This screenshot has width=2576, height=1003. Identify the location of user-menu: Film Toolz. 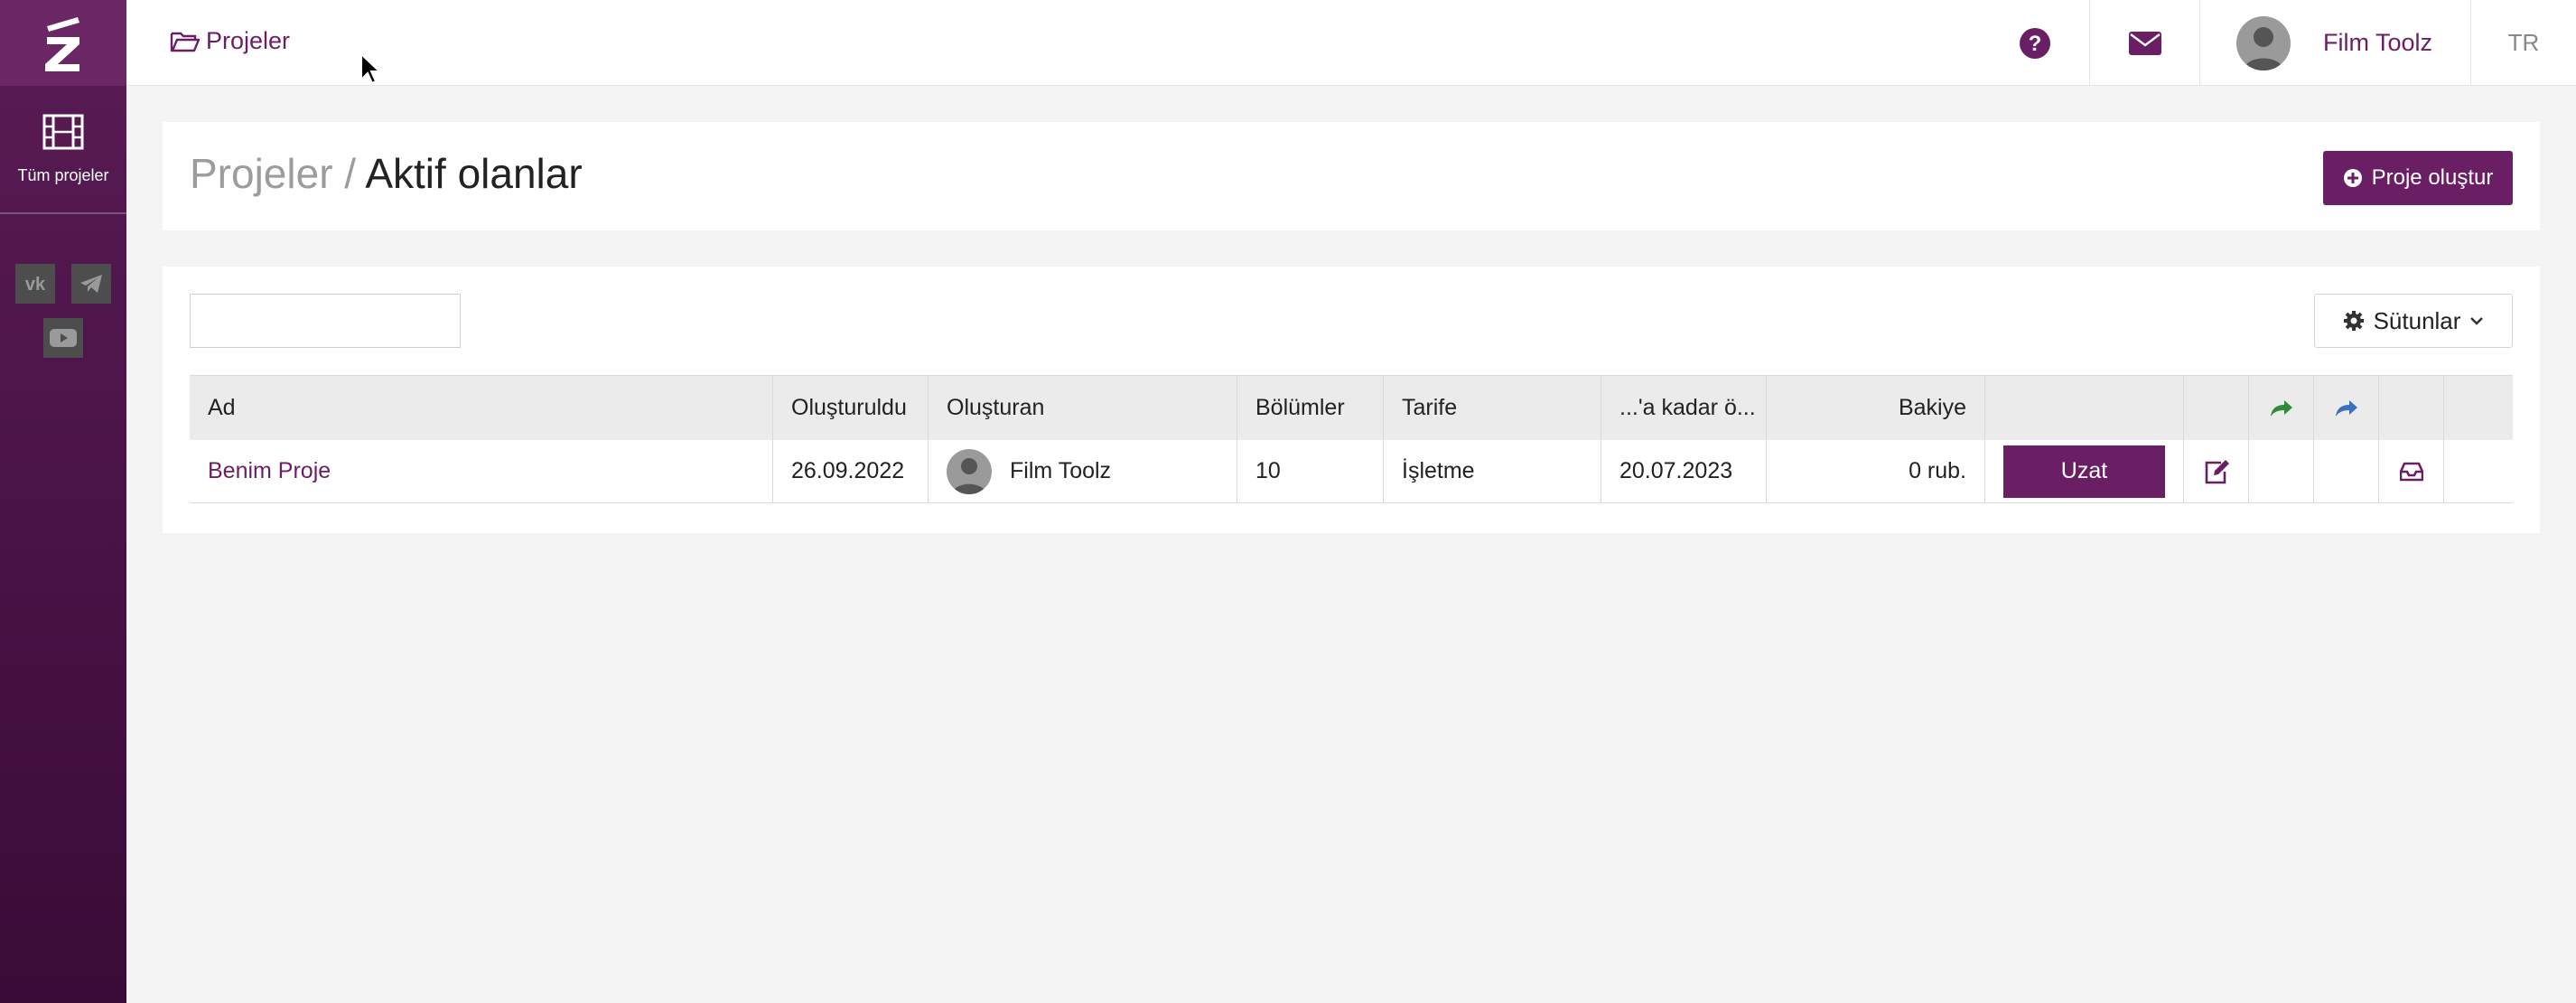
(2334, 43).